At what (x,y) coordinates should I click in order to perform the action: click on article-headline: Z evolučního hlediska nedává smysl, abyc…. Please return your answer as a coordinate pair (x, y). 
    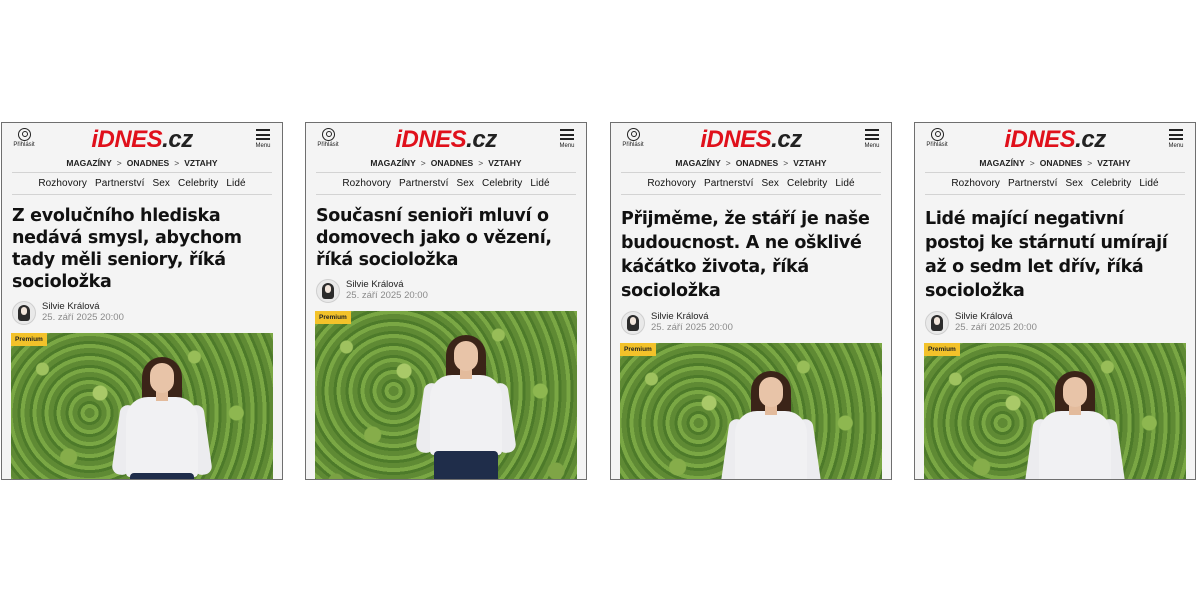
    Looking at the image, I should click on (127, 249).